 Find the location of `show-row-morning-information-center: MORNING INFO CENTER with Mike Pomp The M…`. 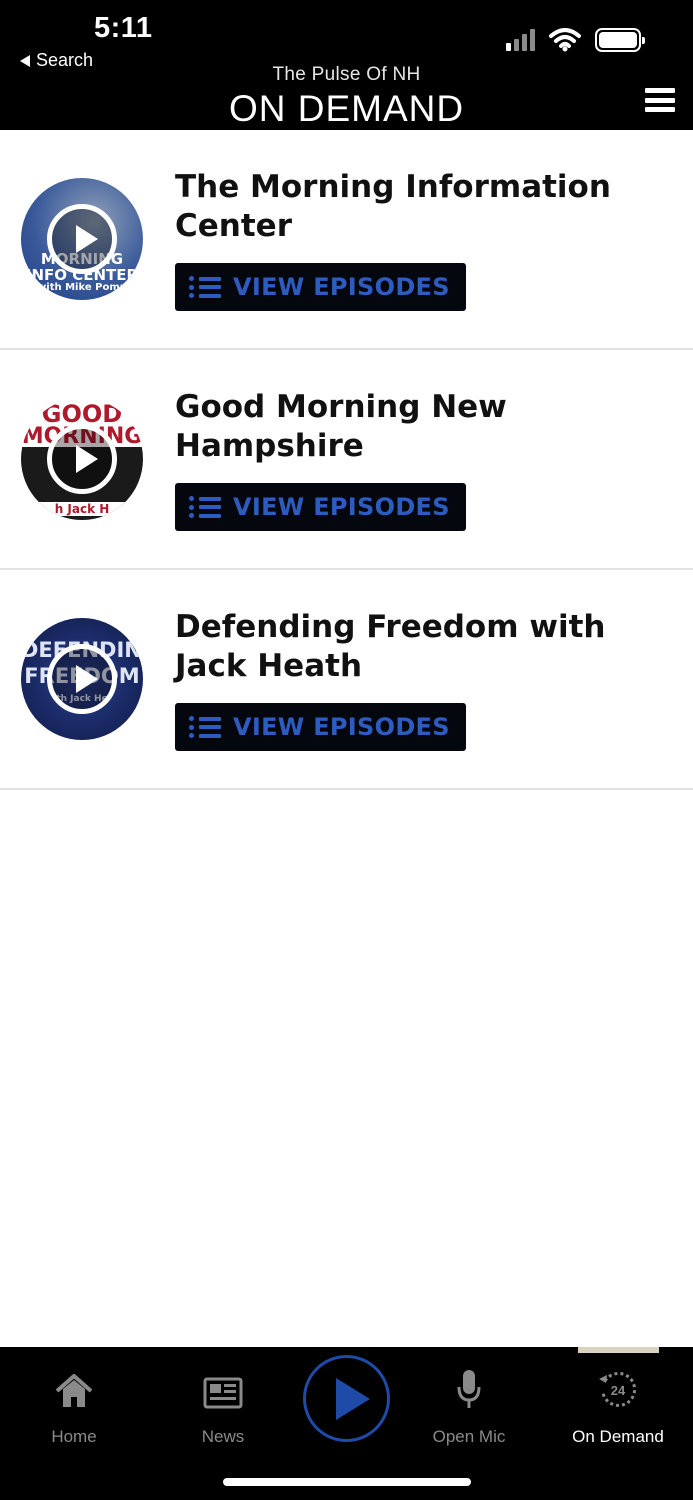

show-row-morning-information-center: MORNING INFO CENTER with Mike Pomp The M… is located at coordinates (346, 240).